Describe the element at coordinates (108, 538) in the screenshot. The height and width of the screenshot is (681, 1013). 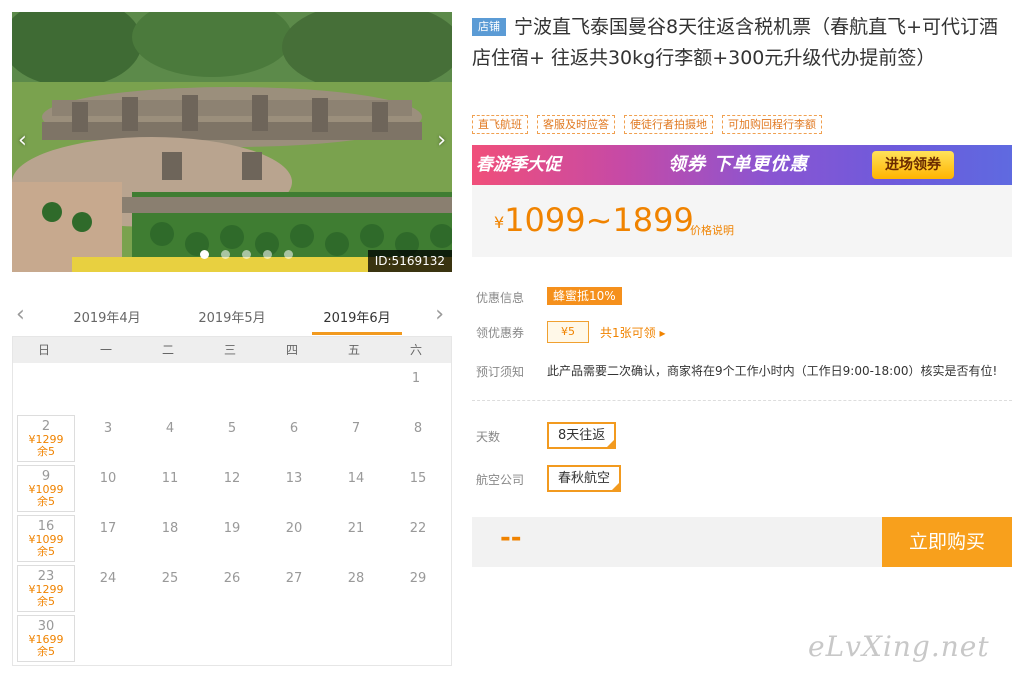
I see `calendar-day: 17` at that location.